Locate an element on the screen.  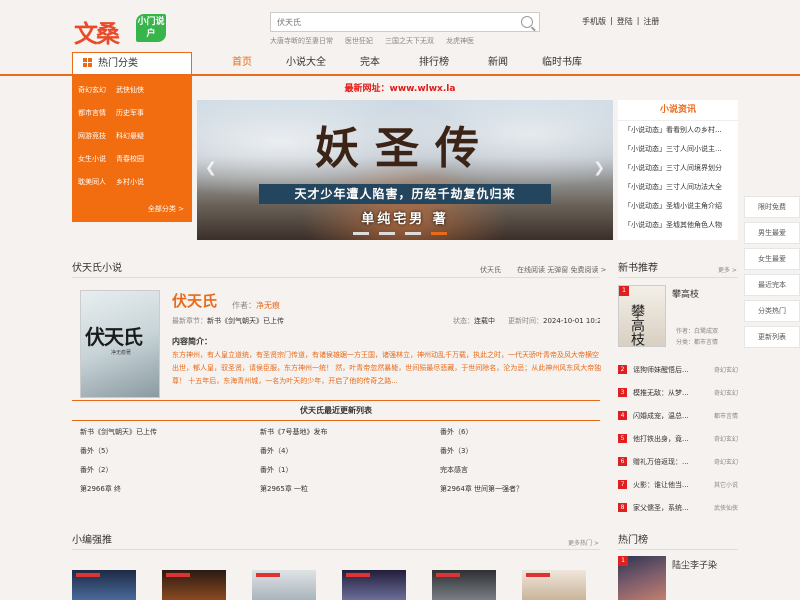
next-arrow-icon: ❯ is located at coordinates (599, 168).